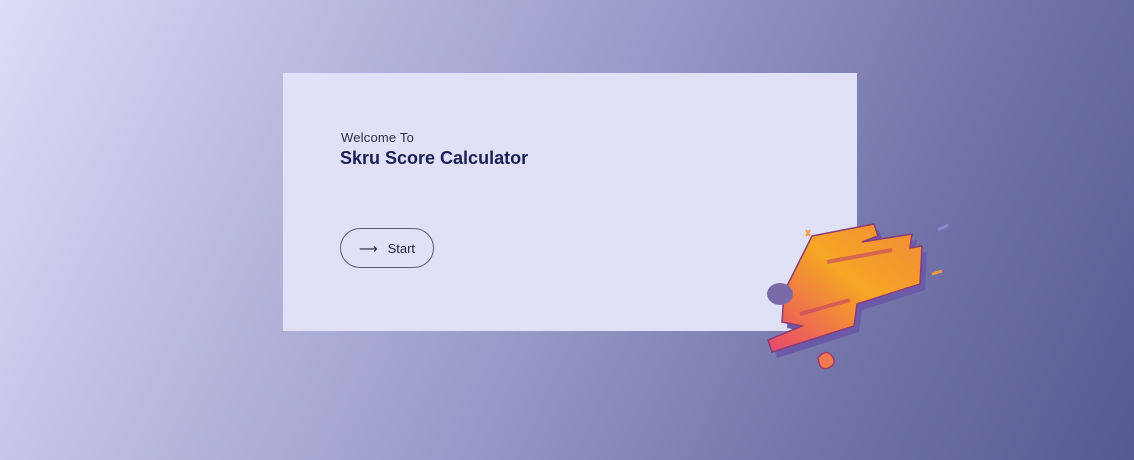  Describe the element at coordinates (378, 137) in the screenshot. I see `welcome-text: Welcome To` at that location.